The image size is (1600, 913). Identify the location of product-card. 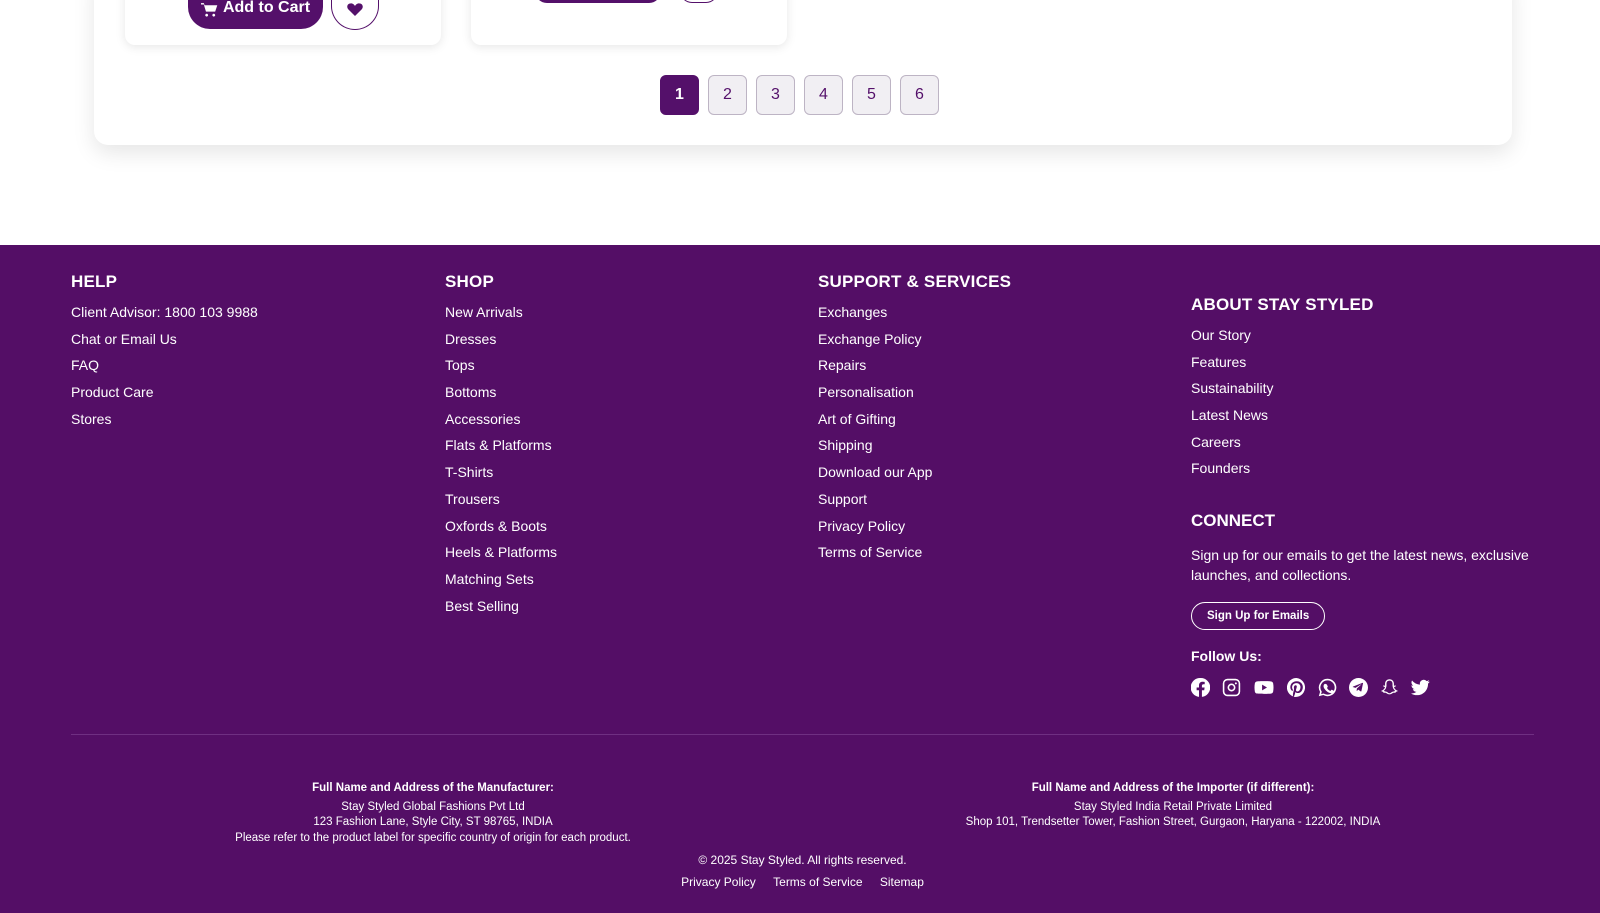
(629, 22).